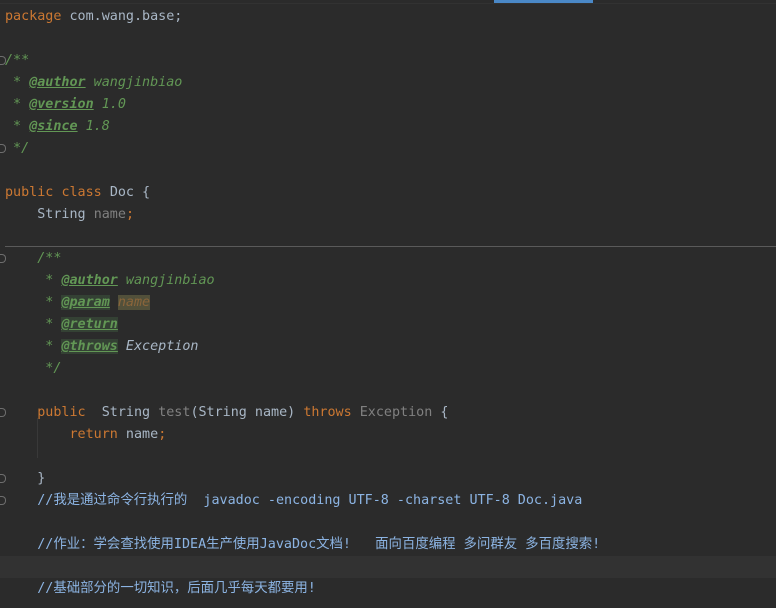  I want to click on line-comment: //基础部分的一切知识，后面几乎每天都要用!, so click(160, 588).